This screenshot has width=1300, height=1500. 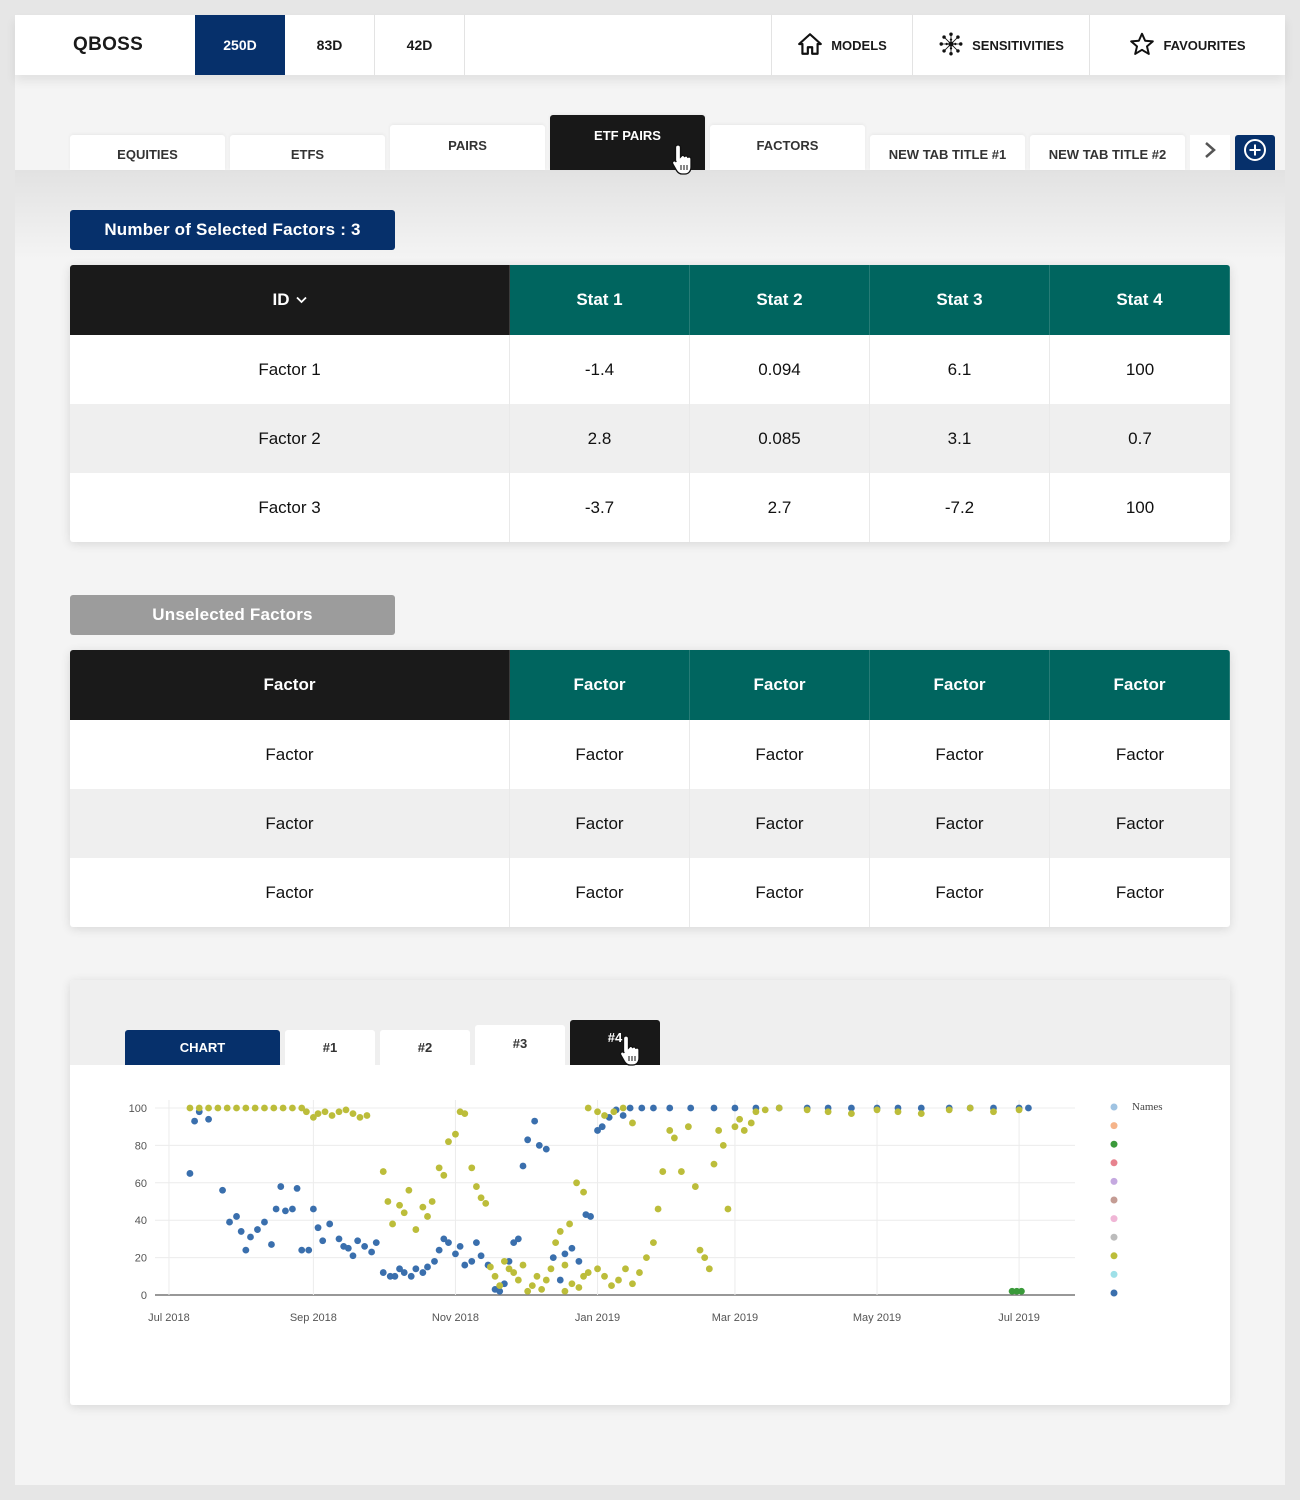 I want to click on tab-factors: FACTORS, so click(x=787, y=147).